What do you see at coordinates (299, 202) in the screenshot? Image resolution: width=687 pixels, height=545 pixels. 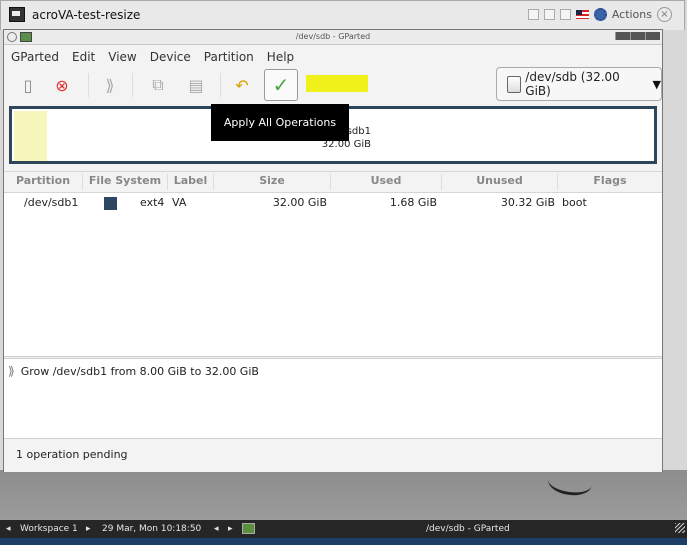 I see `size-cell: 32.00 GiB` at bounding box center [299, 202].